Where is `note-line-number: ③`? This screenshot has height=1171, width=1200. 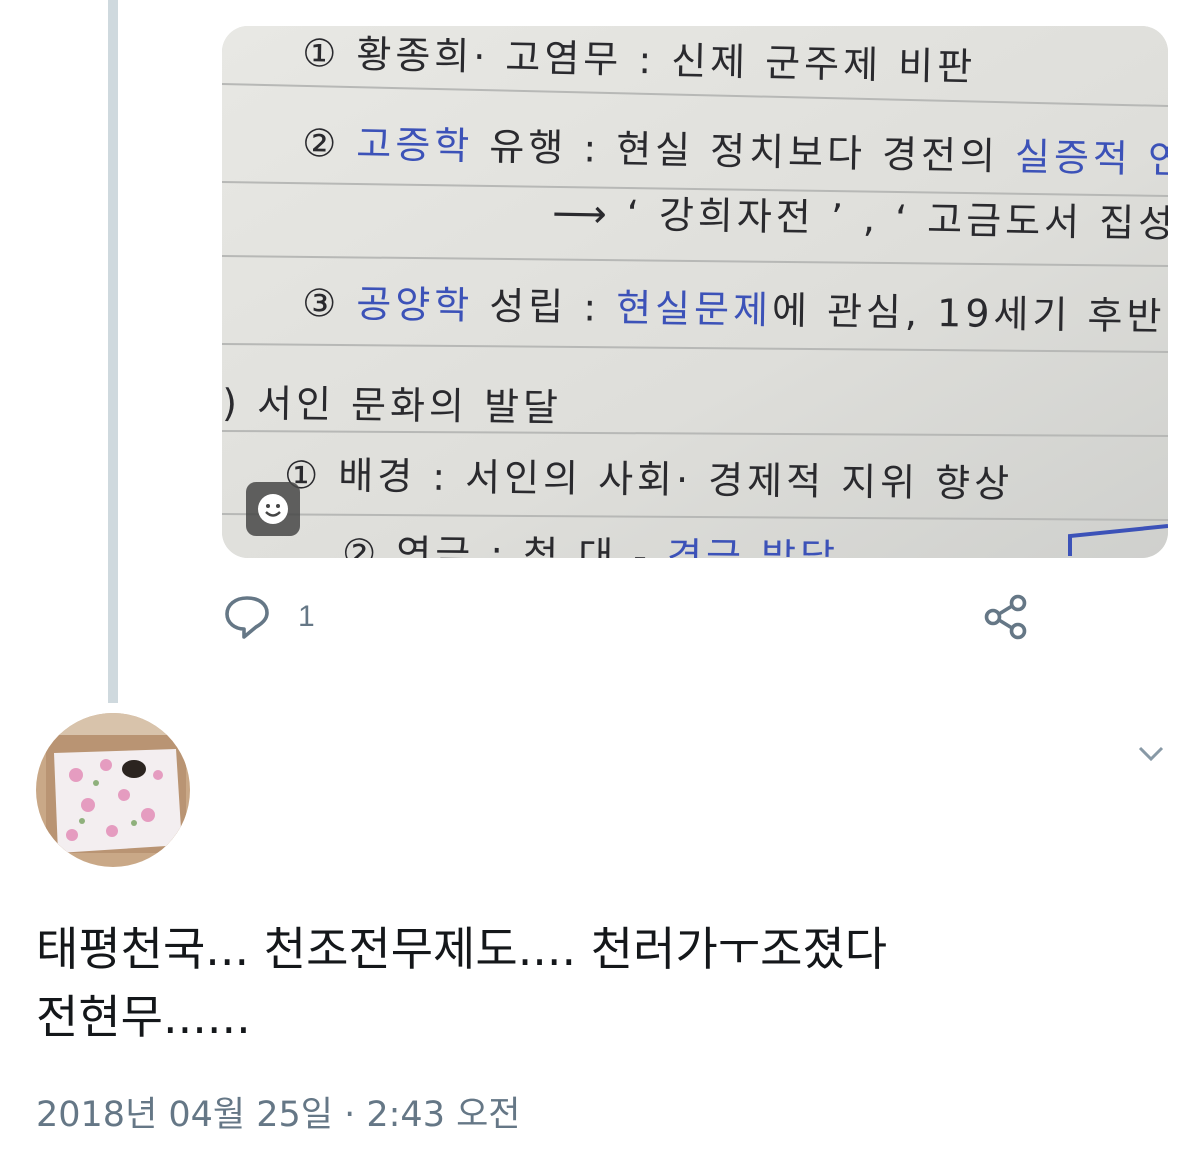 note-line-number: ③ is located at coordinates (329, 303).